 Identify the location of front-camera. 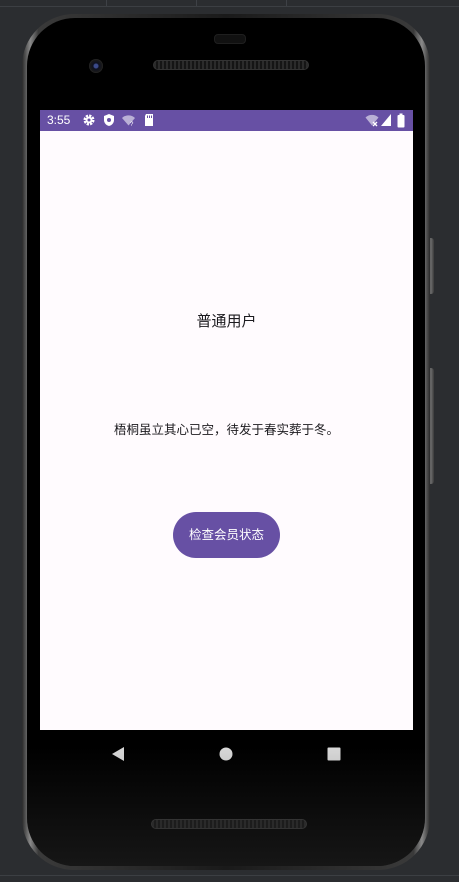
(96, 66).